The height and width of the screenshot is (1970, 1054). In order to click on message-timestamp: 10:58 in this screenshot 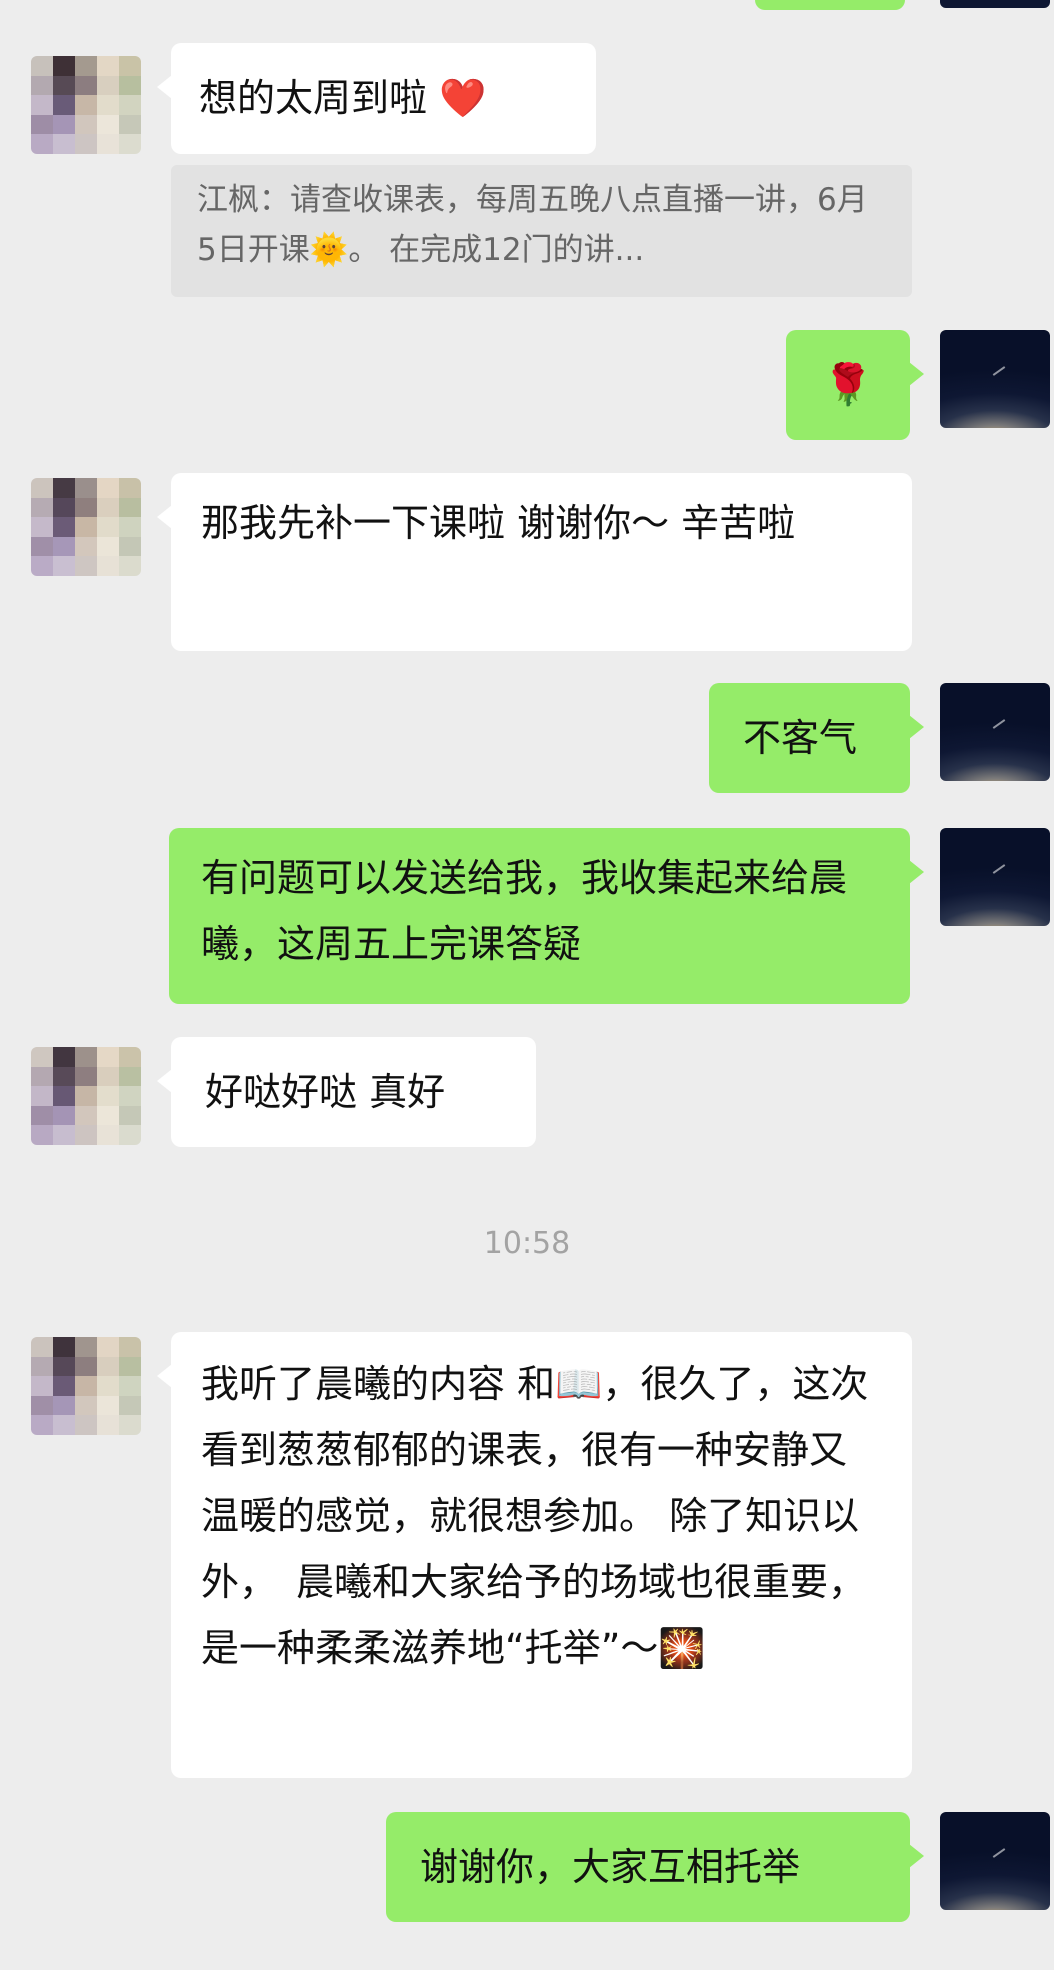, I will do `click(527, 1243)`.